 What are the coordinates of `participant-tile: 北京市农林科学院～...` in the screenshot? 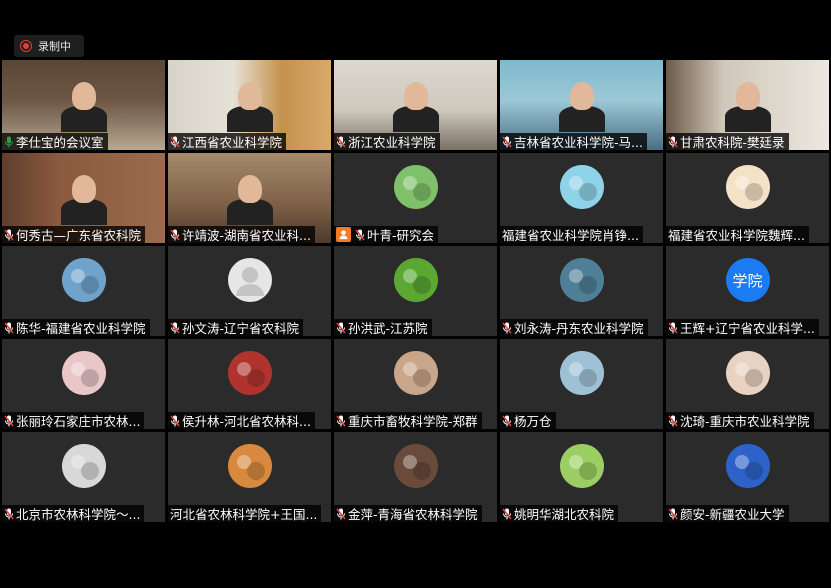 It's located at (83, 477).